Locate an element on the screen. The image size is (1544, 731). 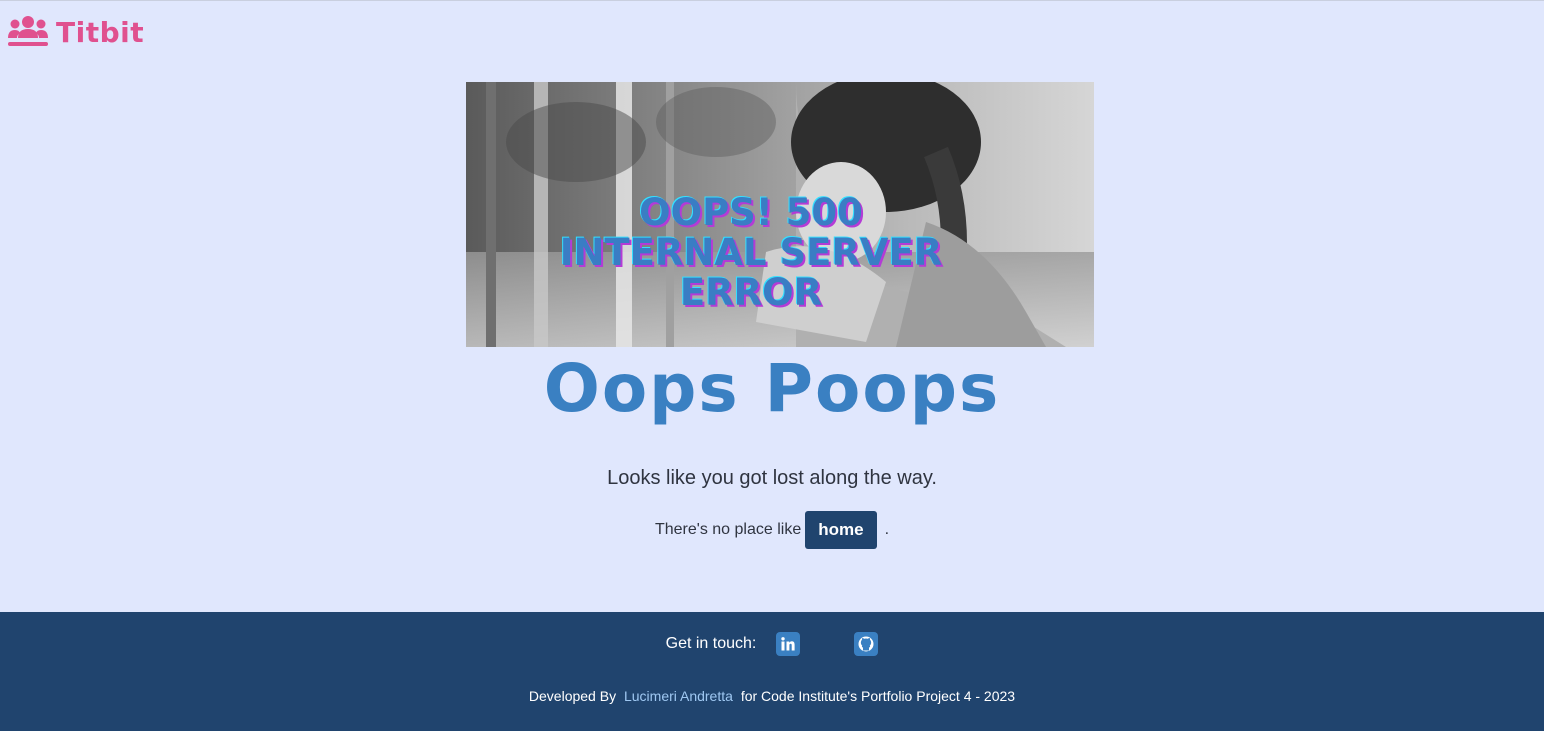
github-icon is located at coordinates (866, 644).